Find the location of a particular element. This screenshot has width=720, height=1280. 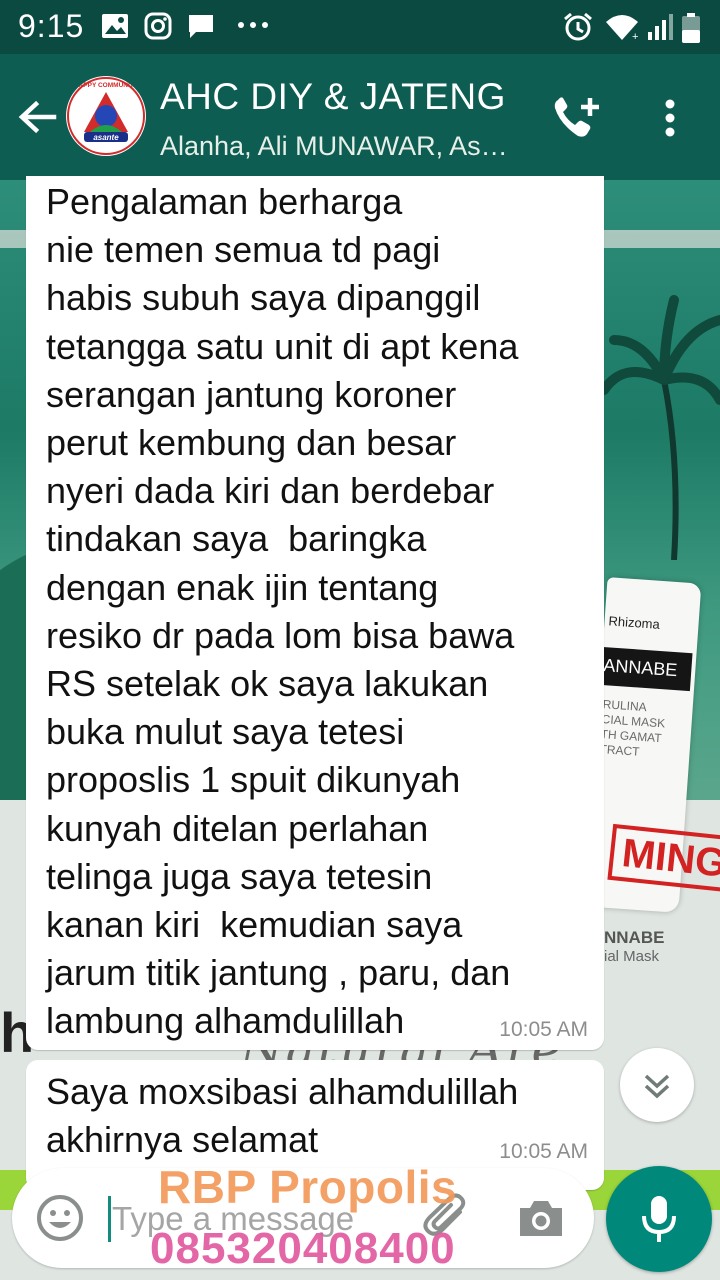

palm-tree-icon is located at coordinates (662, 427).